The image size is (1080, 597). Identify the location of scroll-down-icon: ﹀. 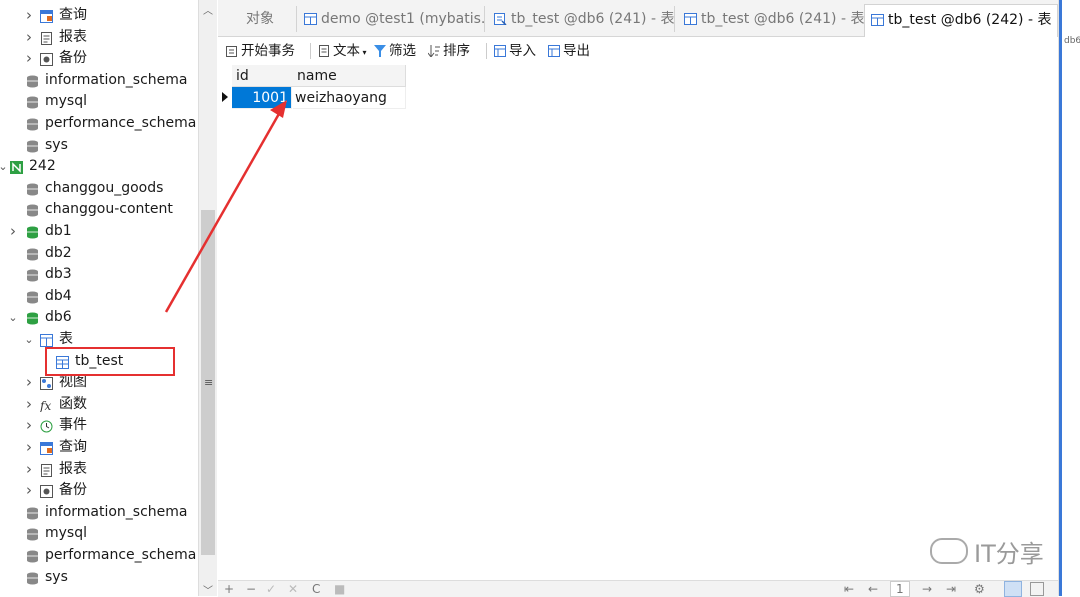
(208, 589).